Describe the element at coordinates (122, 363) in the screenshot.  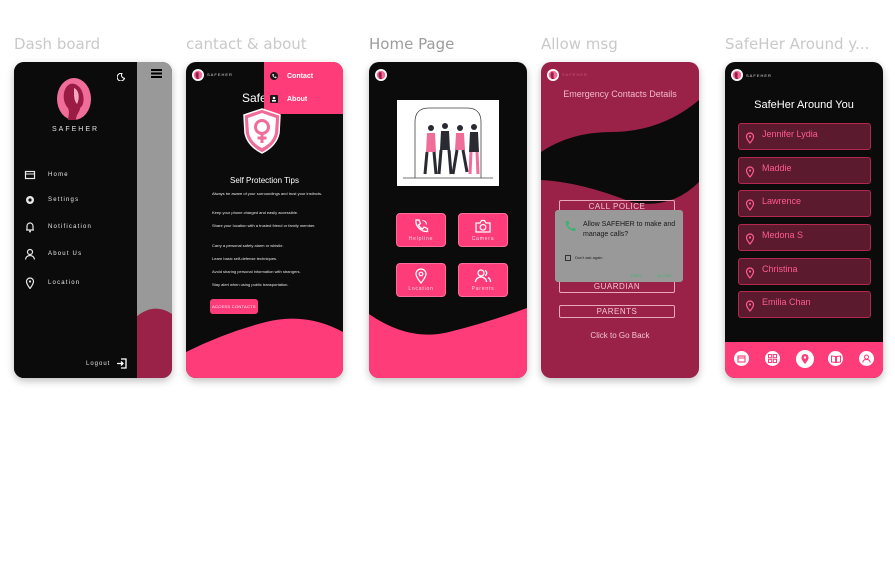
I see `logout-icon` at that location.